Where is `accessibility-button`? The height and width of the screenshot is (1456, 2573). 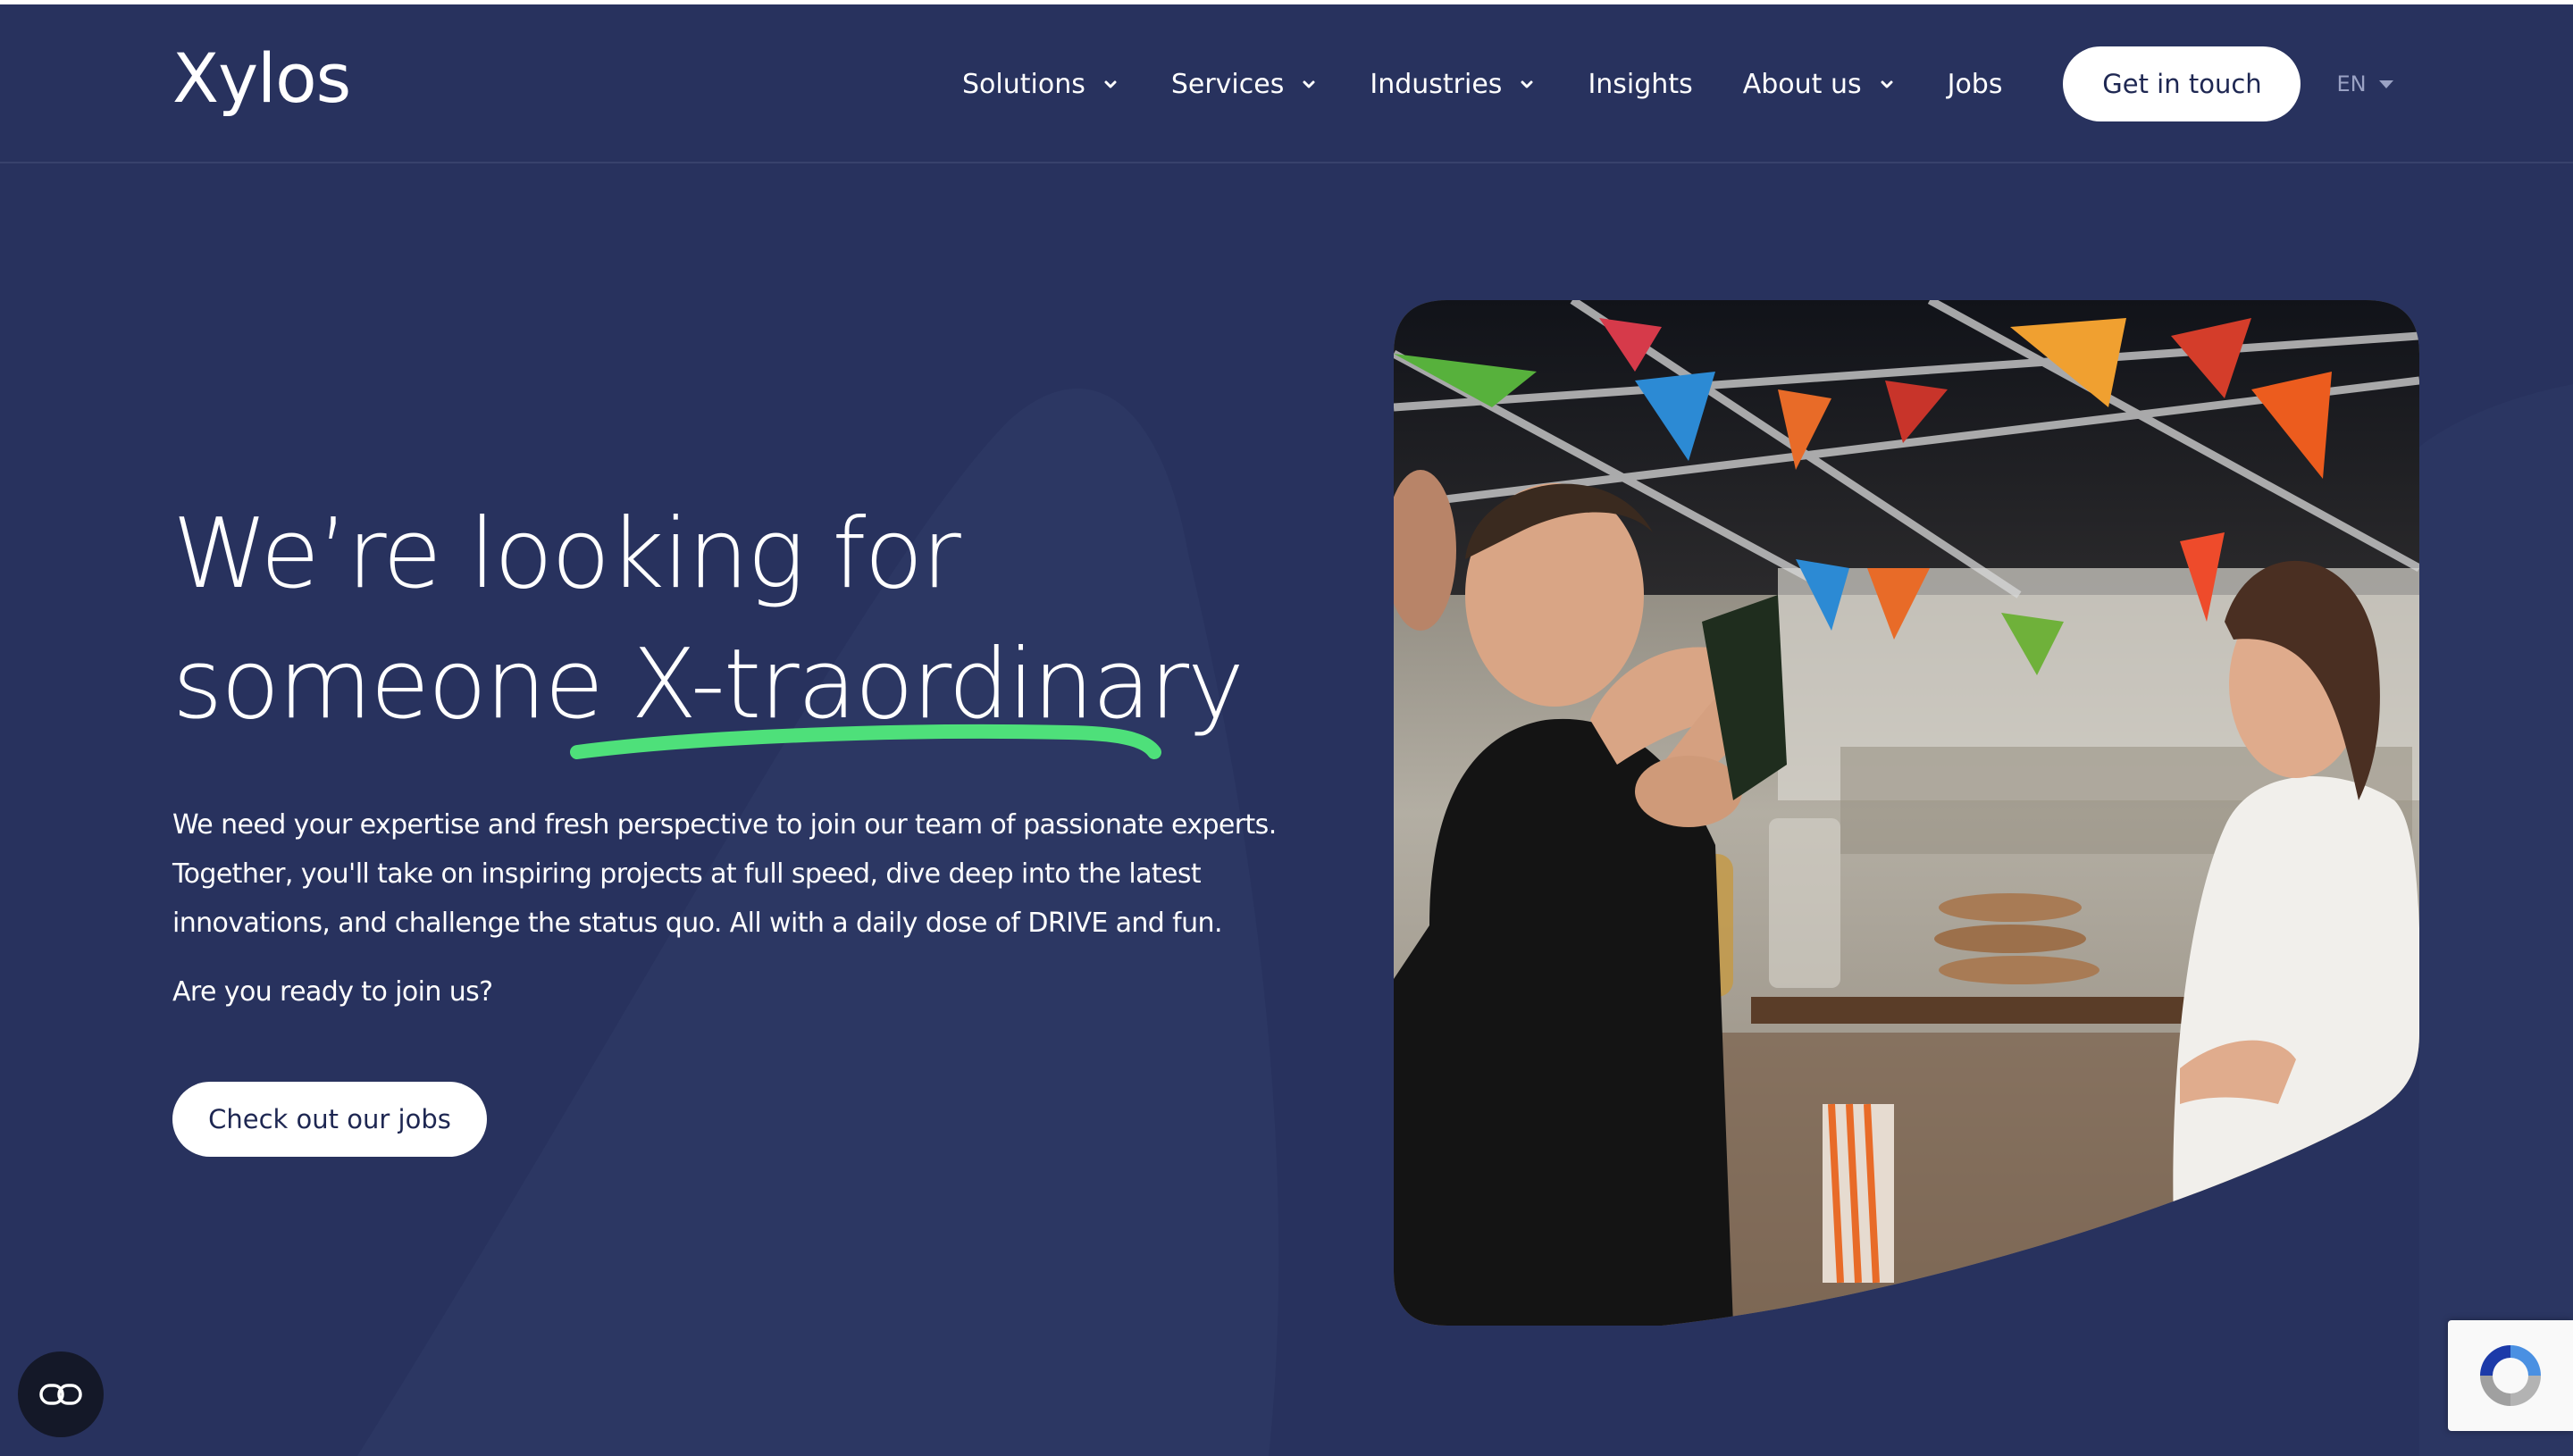 accessibility-button is located at coordinates (61, 1394).